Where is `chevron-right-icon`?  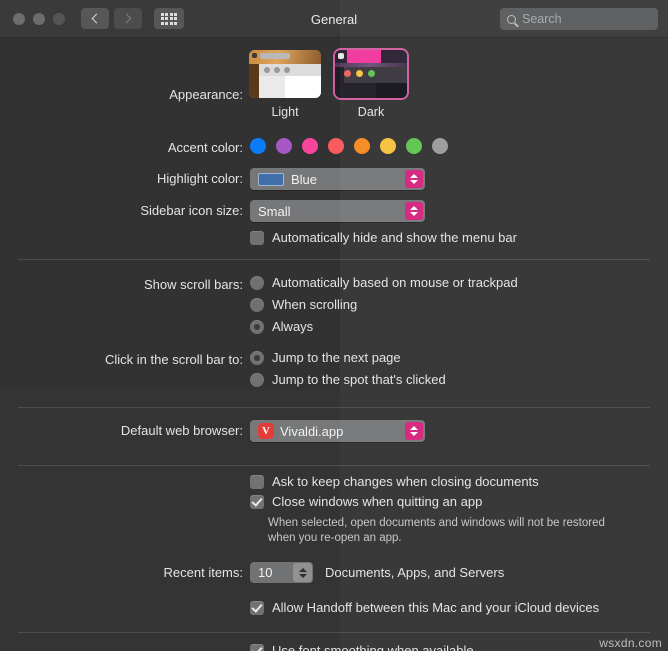 chevron-right-icon is located at coordinates (126, 18).